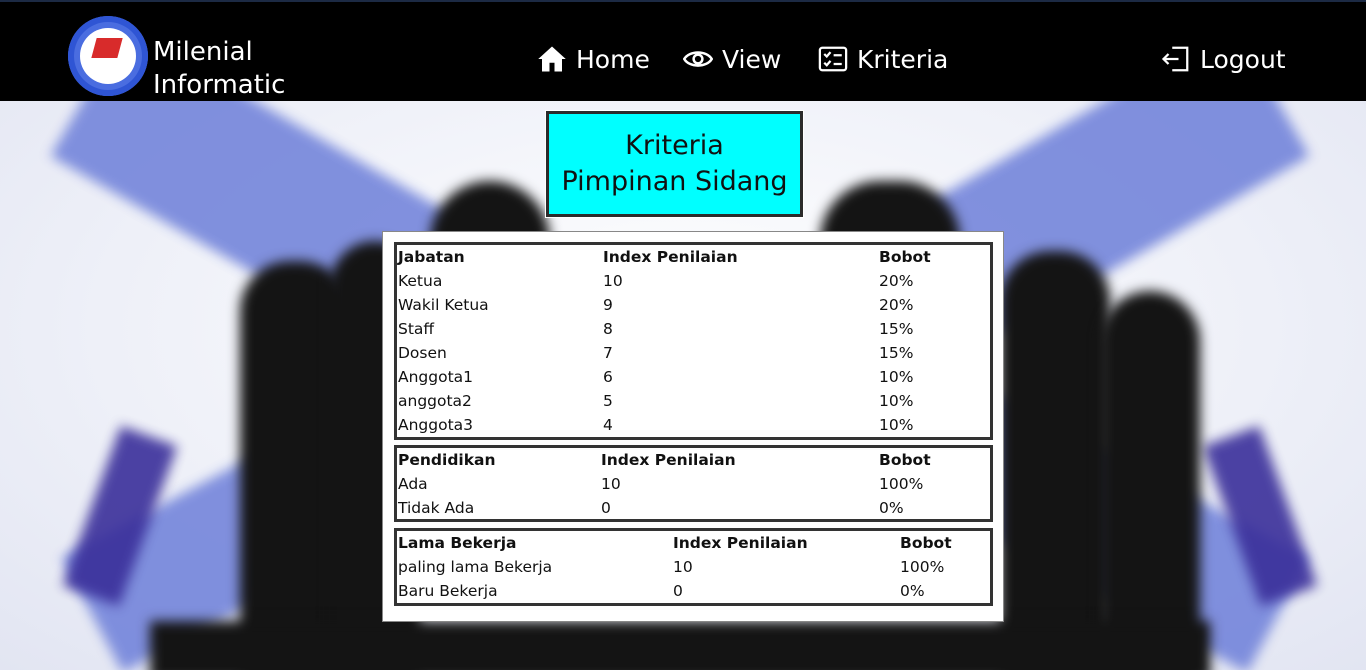  Describe the element at coordinates (693, 353) in the screenshot. I see `table-row: Dosen 7 15%` at that location.